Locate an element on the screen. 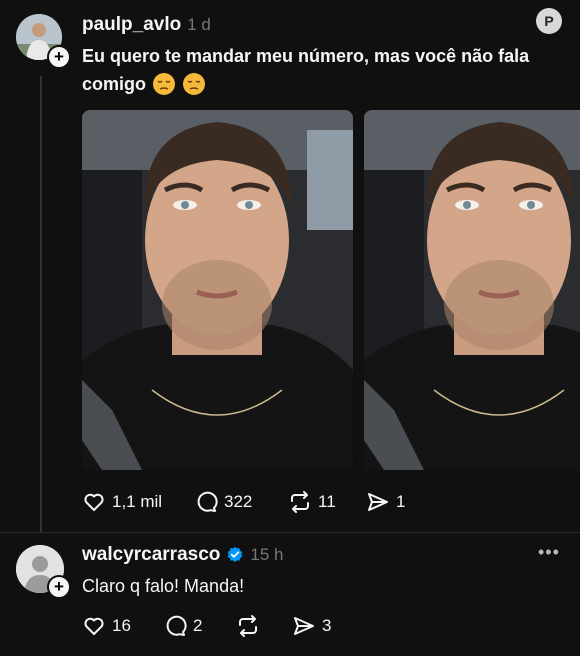 This screenshot has height=656, width=580. more-options-icon: ••• is located at coordinates (549, 552).